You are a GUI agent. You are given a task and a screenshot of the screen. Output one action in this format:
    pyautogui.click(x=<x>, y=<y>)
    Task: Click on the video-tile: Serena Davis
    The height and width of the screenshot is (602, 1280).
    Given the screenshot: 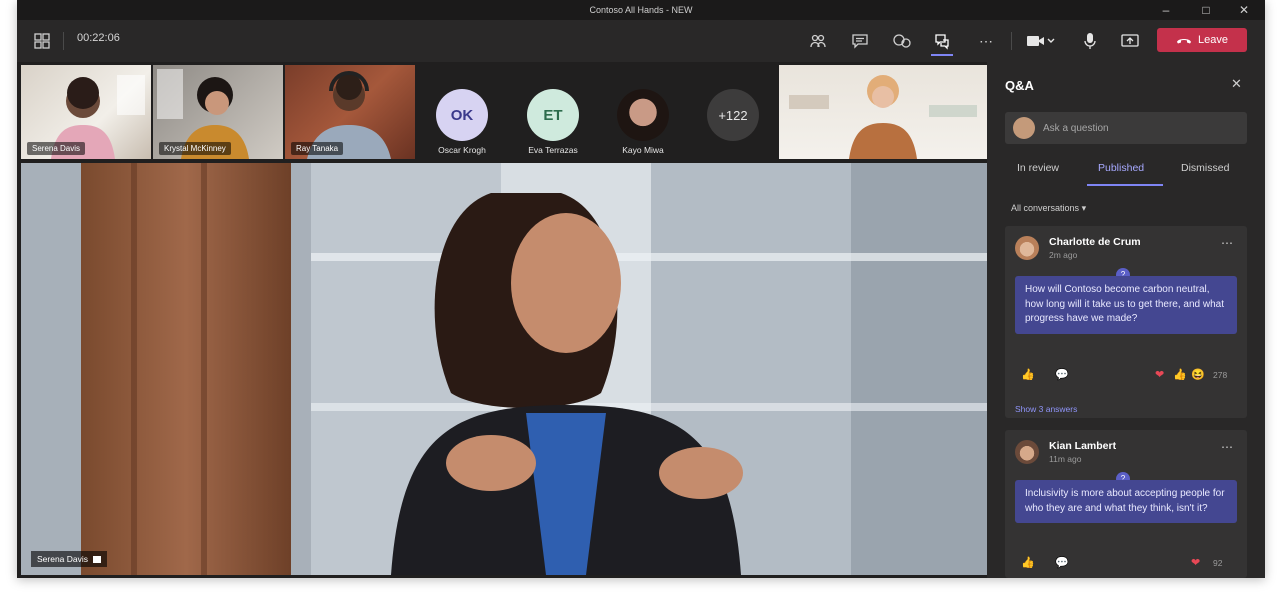 What is the action you would take?
    pyautogui.click(x=86, y=112)
    